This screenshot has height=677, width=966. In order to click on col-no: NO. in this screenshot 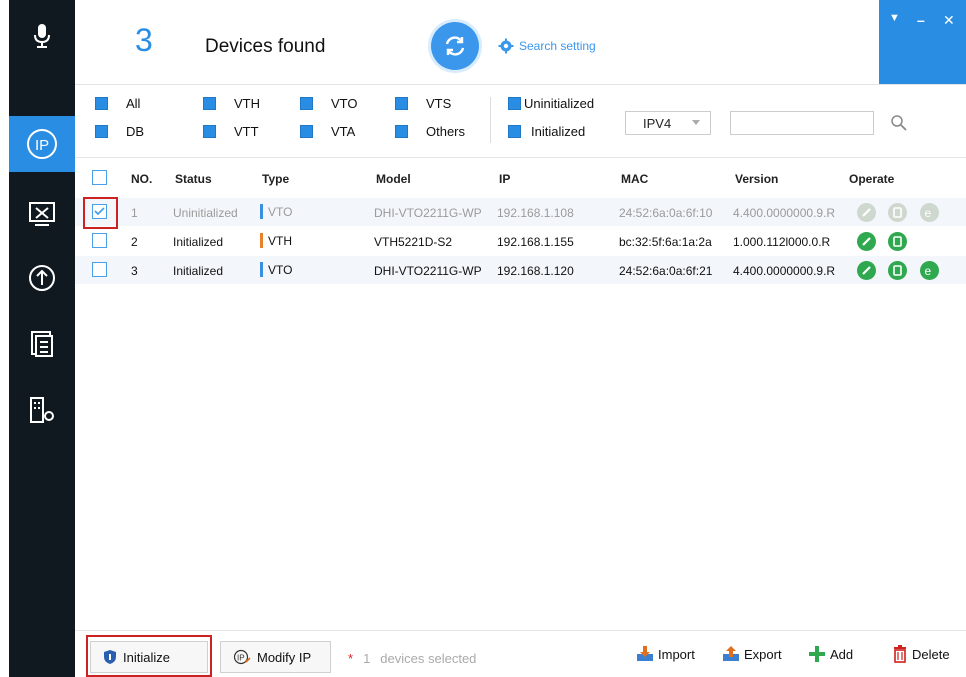, I will do `click(142, 179)`.